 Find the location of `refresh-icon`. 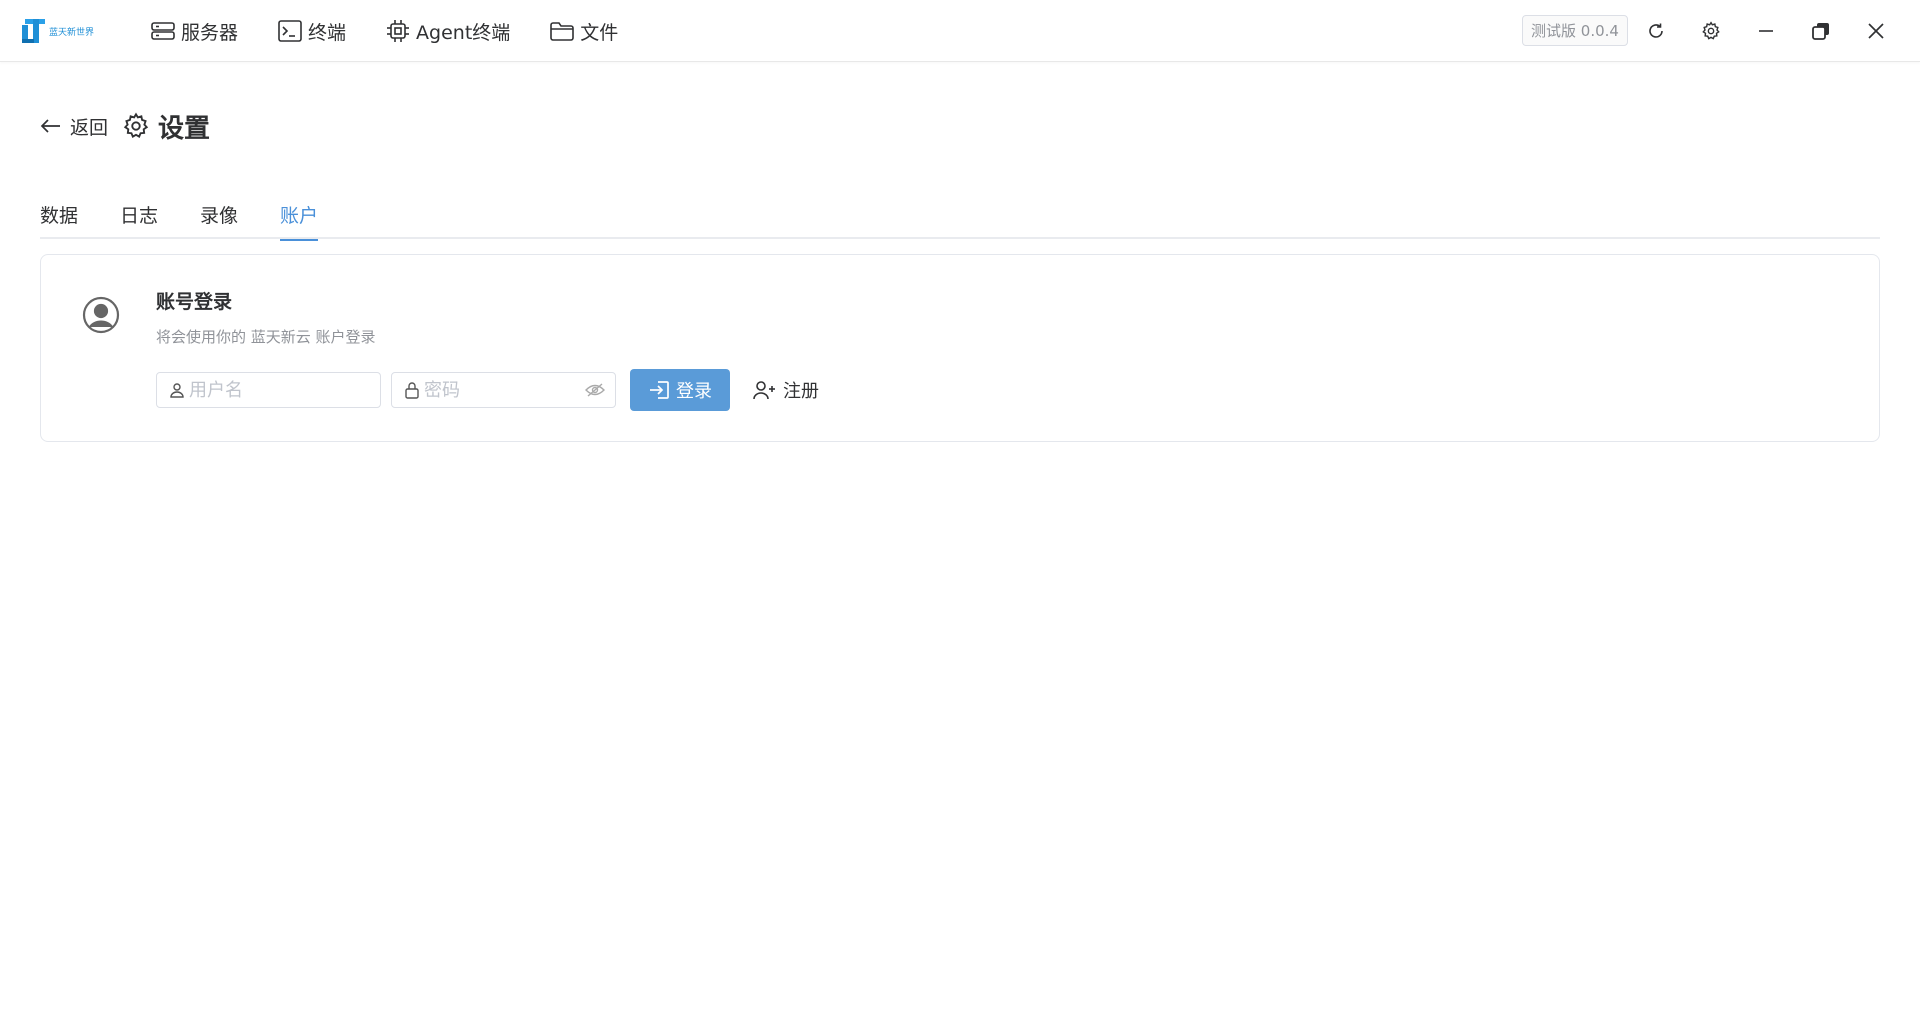

refresh-icon is located at coordinates (1656, 30).